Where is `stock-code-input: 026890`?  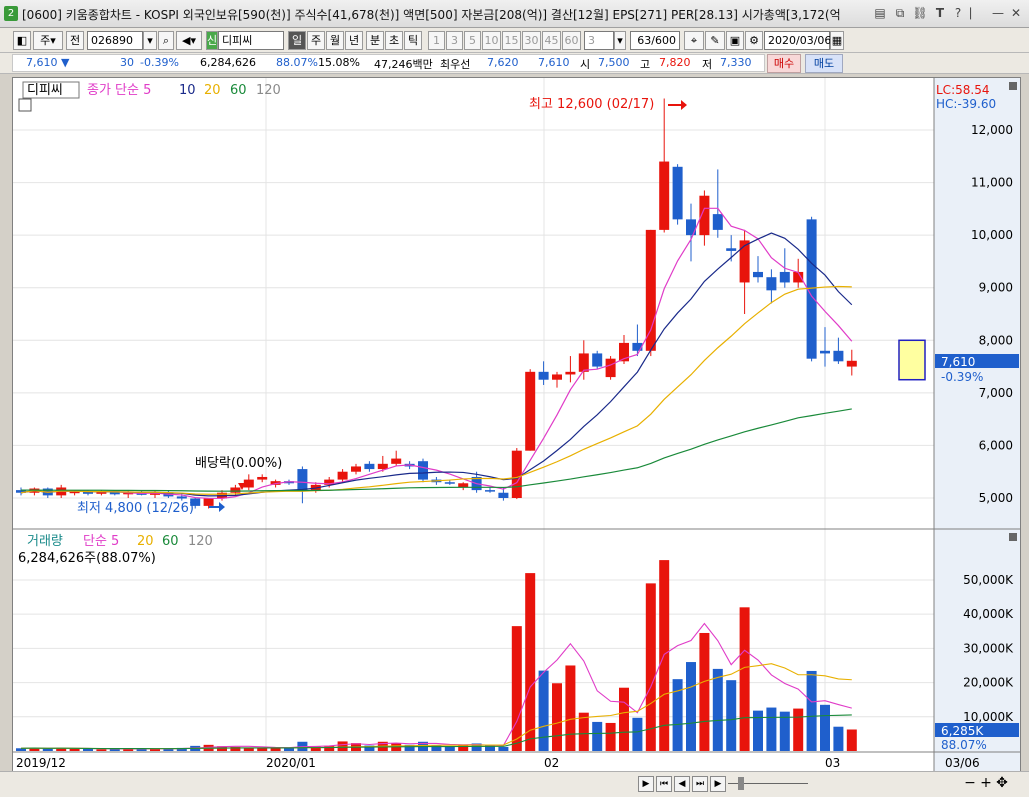
stock-code-input: 026890 is located at coordinates (115, 40).